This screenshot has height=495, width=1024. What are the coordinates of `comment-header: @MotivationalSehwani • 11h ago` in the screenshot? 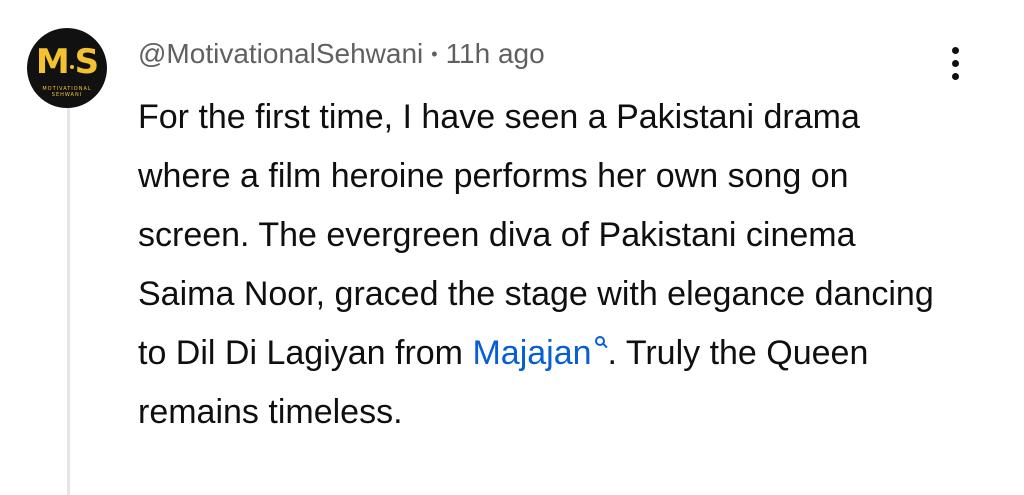 It's located at (341, 54).